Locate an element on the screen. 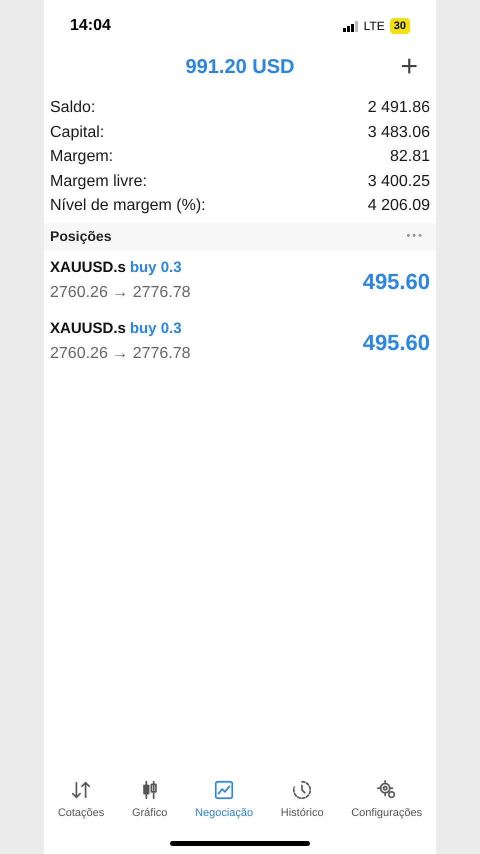 The height and width of the screenshot is (854, 480). gears-icon is located at coordinates (387, 790).